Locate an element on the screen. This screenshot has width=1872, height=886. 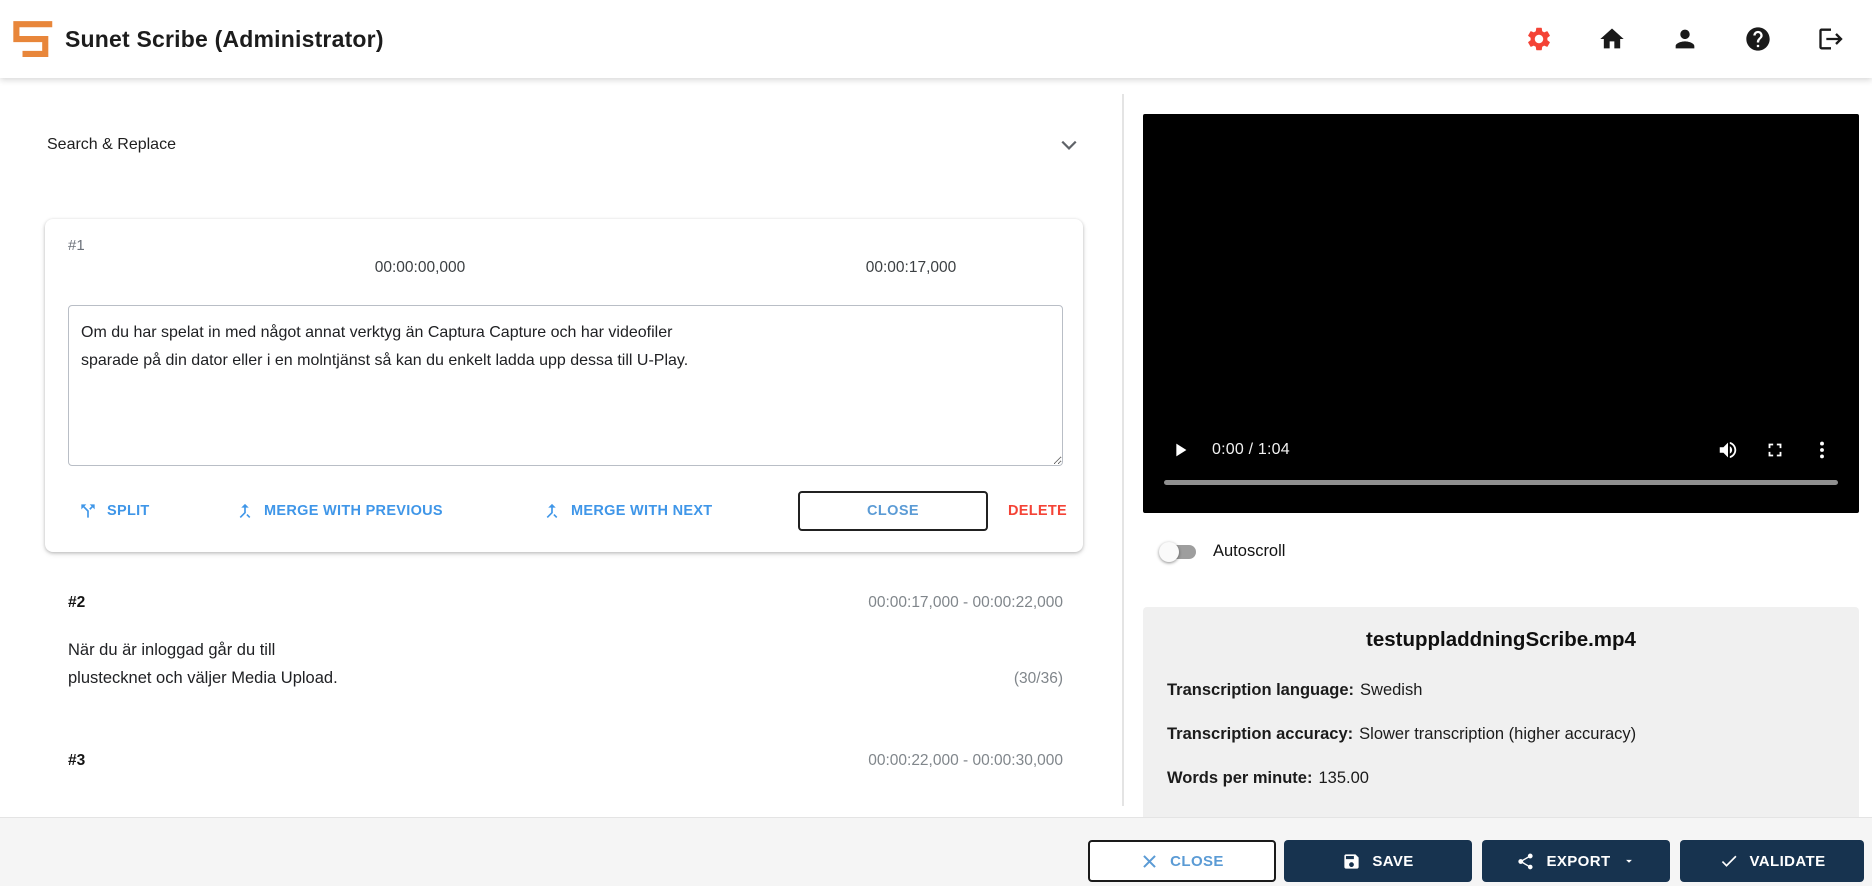
autoscroll-toggle is located at coordinates (1177, 551).